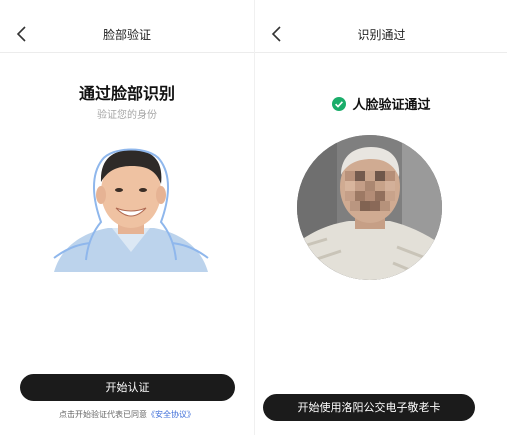 This screenshot has width=507, height=435. I want to click on security-agreement-link: 《安全协议》, so click(171, 414).